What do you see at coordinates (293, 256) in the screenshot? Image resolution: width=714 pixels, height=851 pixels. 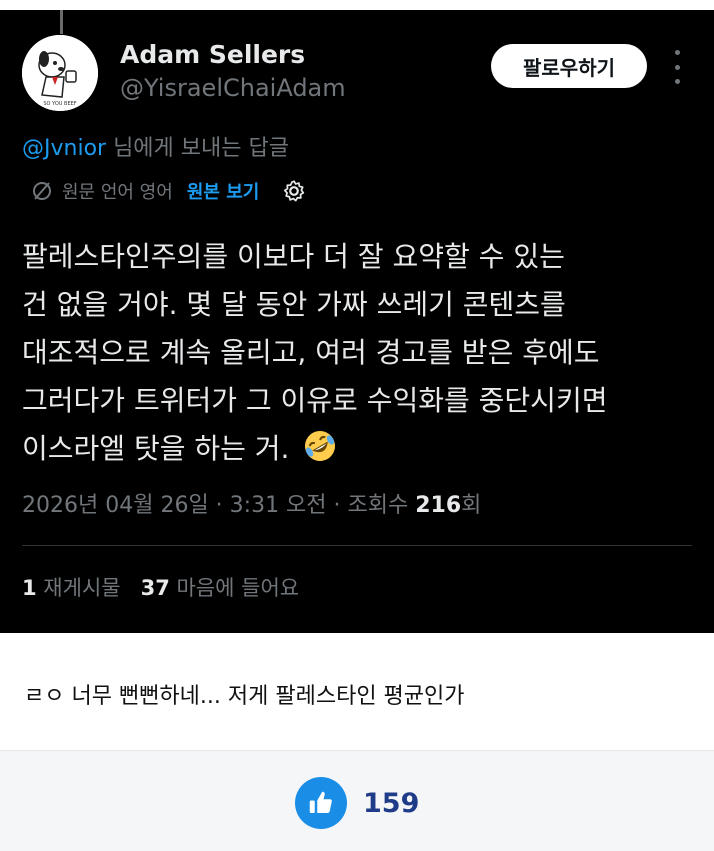 I see `tweet-body-line: 팔레스타인주의를 이보다 더 잘 요약할 수 있는` at bounding box center [293, 256].